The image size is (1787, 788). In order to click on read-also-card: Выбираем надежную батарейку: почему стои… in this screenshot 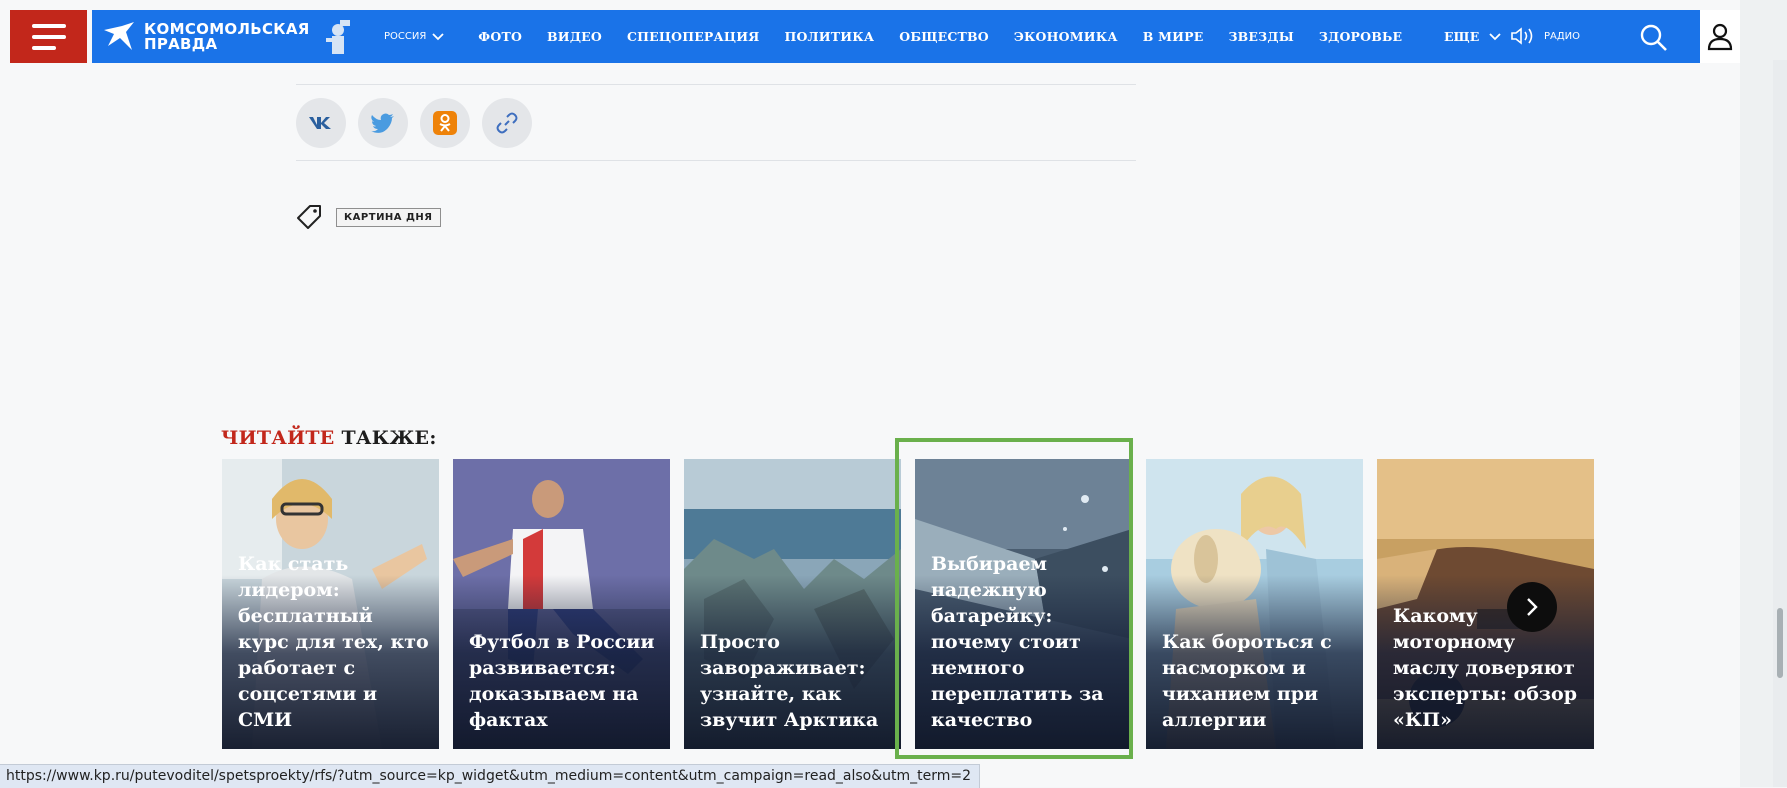, I will do `click(1023, 604)`.